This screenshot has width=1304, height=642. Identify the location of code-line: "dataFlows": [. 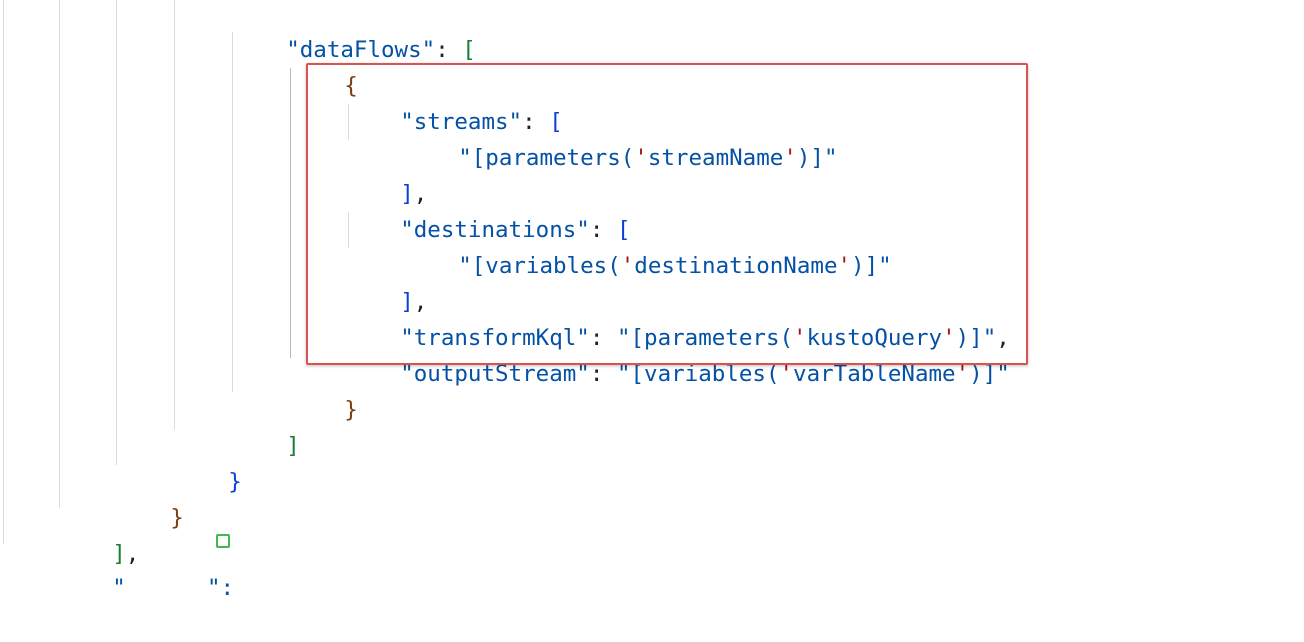
(354, 31).